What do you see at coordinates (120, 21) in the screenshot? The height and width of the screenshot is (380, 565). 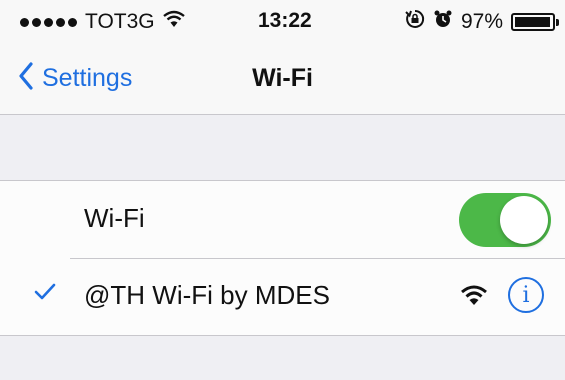 I see `carrier-name: TOT3G` at bounding box center [120, 21].